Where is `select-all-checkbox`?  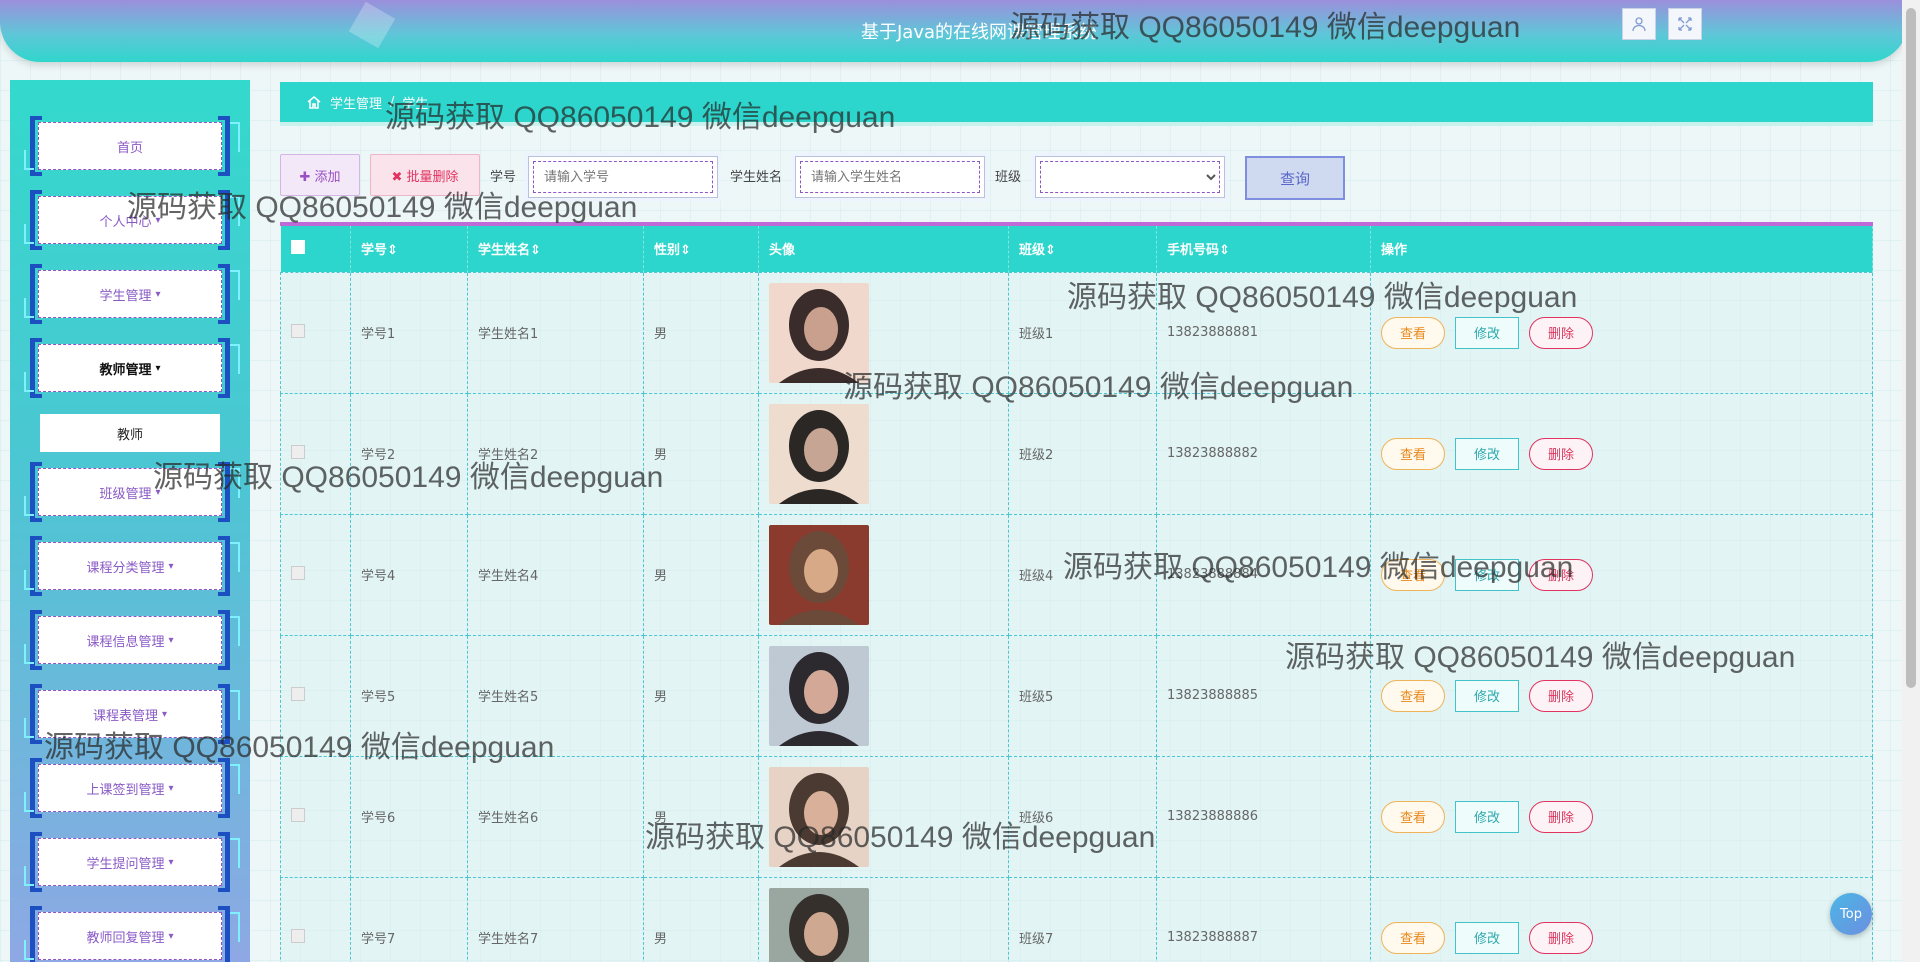
select-all-checkbox is located at coordinates (297, 246).